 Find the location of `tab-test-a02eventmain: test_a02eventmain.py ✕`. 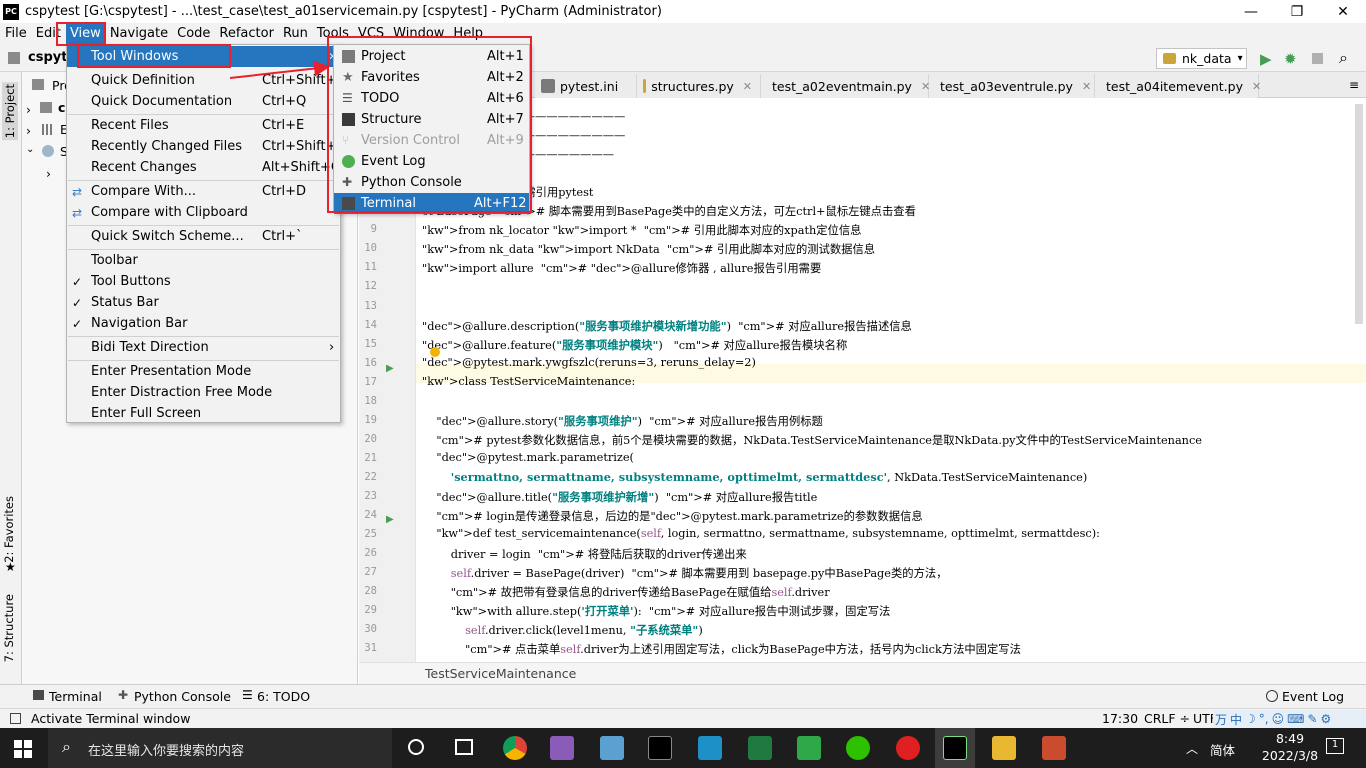

tab-test-a02eventmain: test_a02eventmain.py ✕ is located at coordinates (845, 86).